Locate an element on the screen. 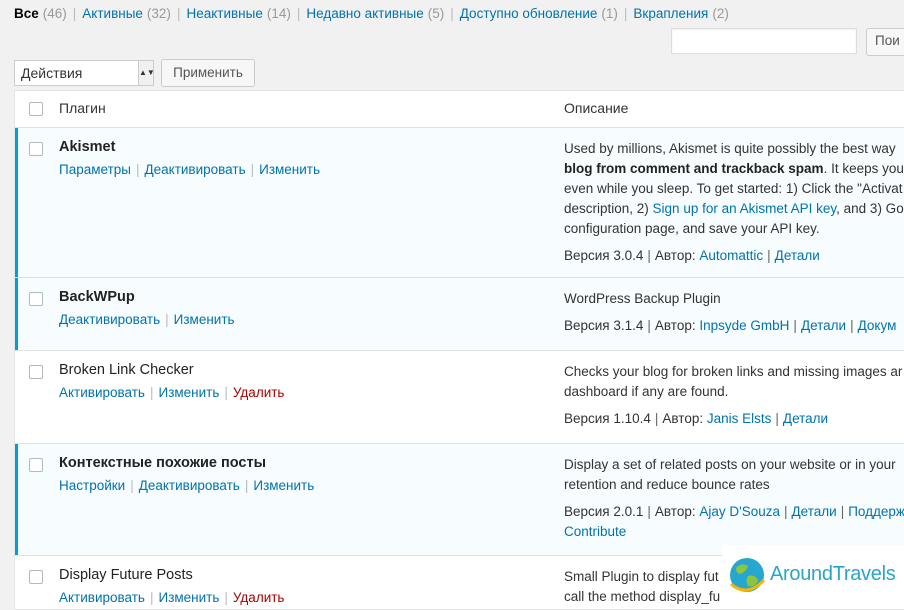 The image size is (904, 610). plugin-name: Broken Link Checker is located at coordinates (126, 370).